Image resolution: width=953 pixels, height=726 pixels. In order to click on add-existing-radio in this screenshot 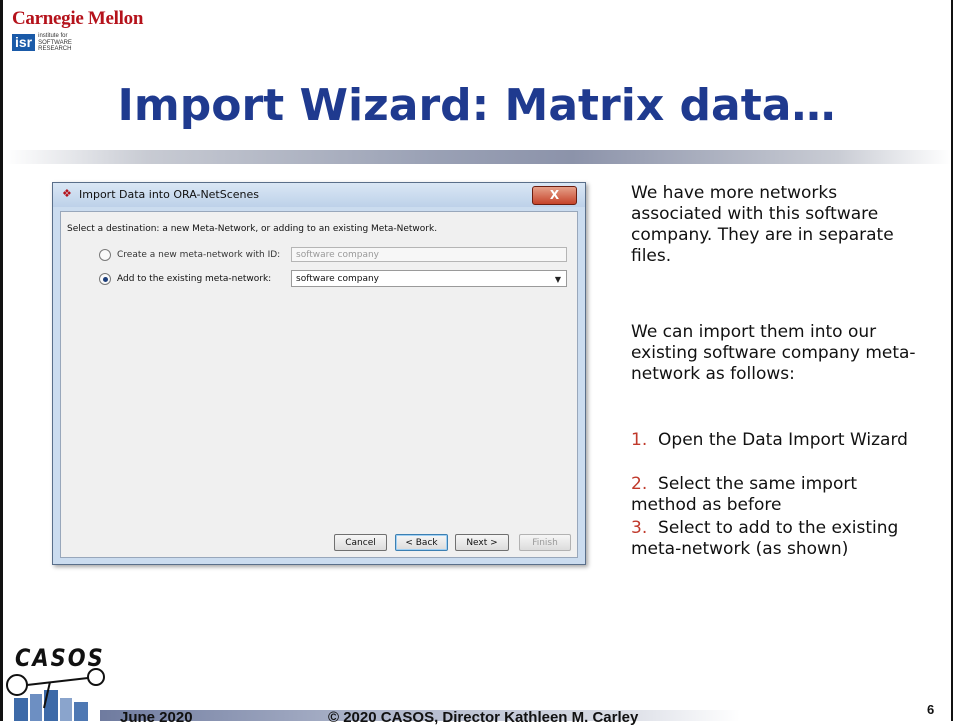, I will do `click(105, 279)`.